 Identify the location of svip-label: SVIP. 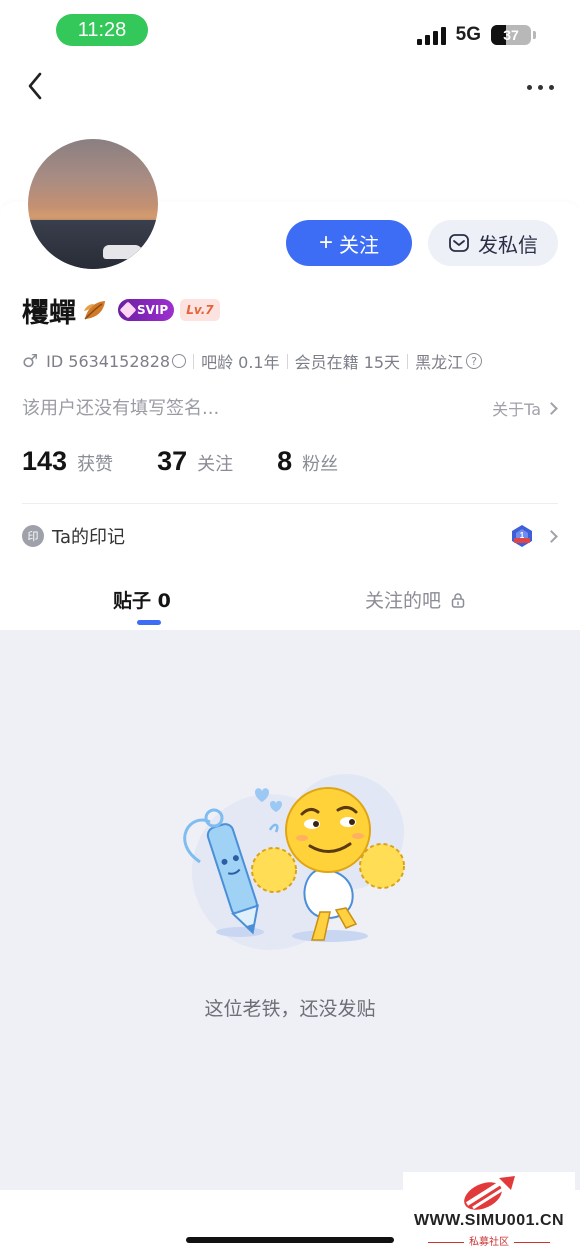
(153, 310).